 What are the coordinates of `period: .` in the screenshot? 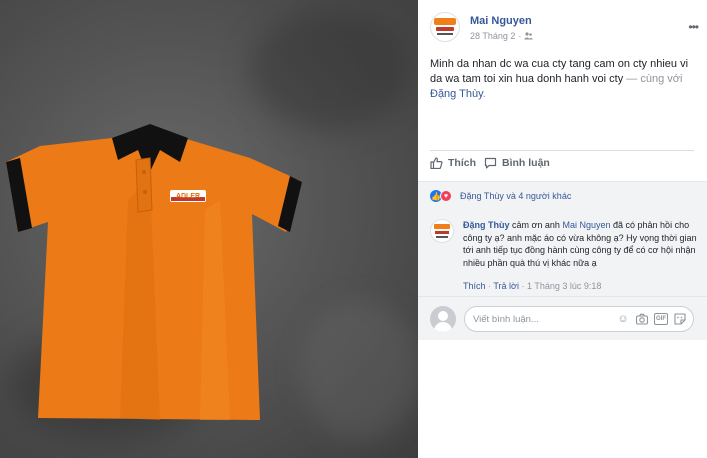 It's located at (484, 94).